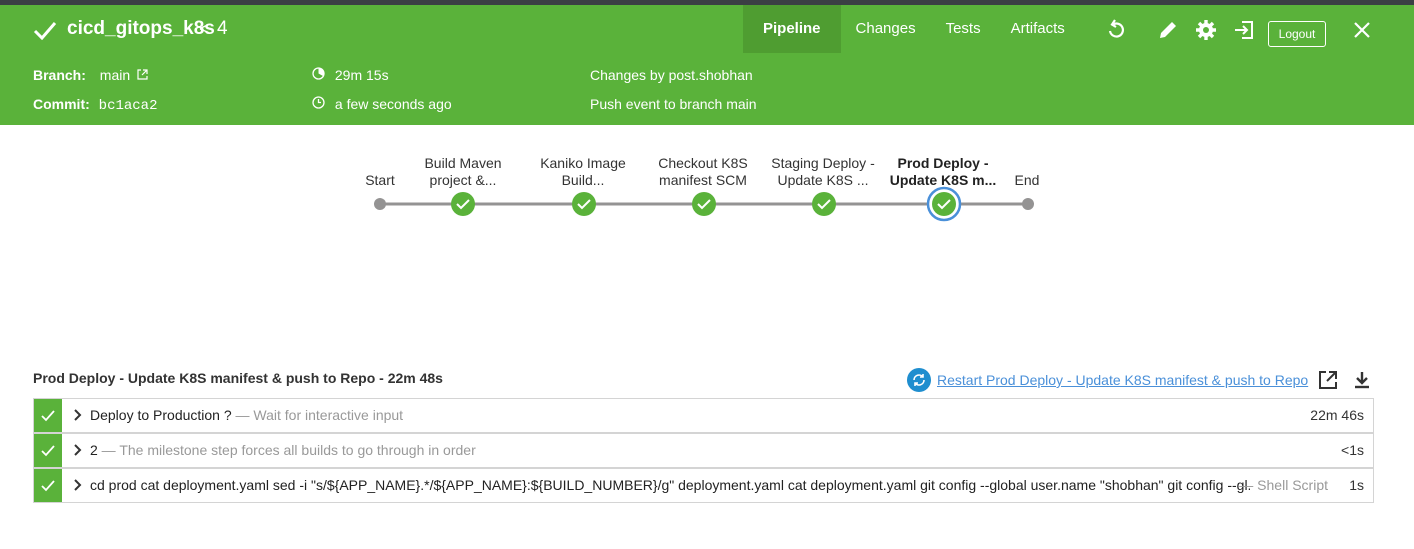  Describe the element at coordinates (1116, 30) in the screenshot. I see `replay-icon` at that location.